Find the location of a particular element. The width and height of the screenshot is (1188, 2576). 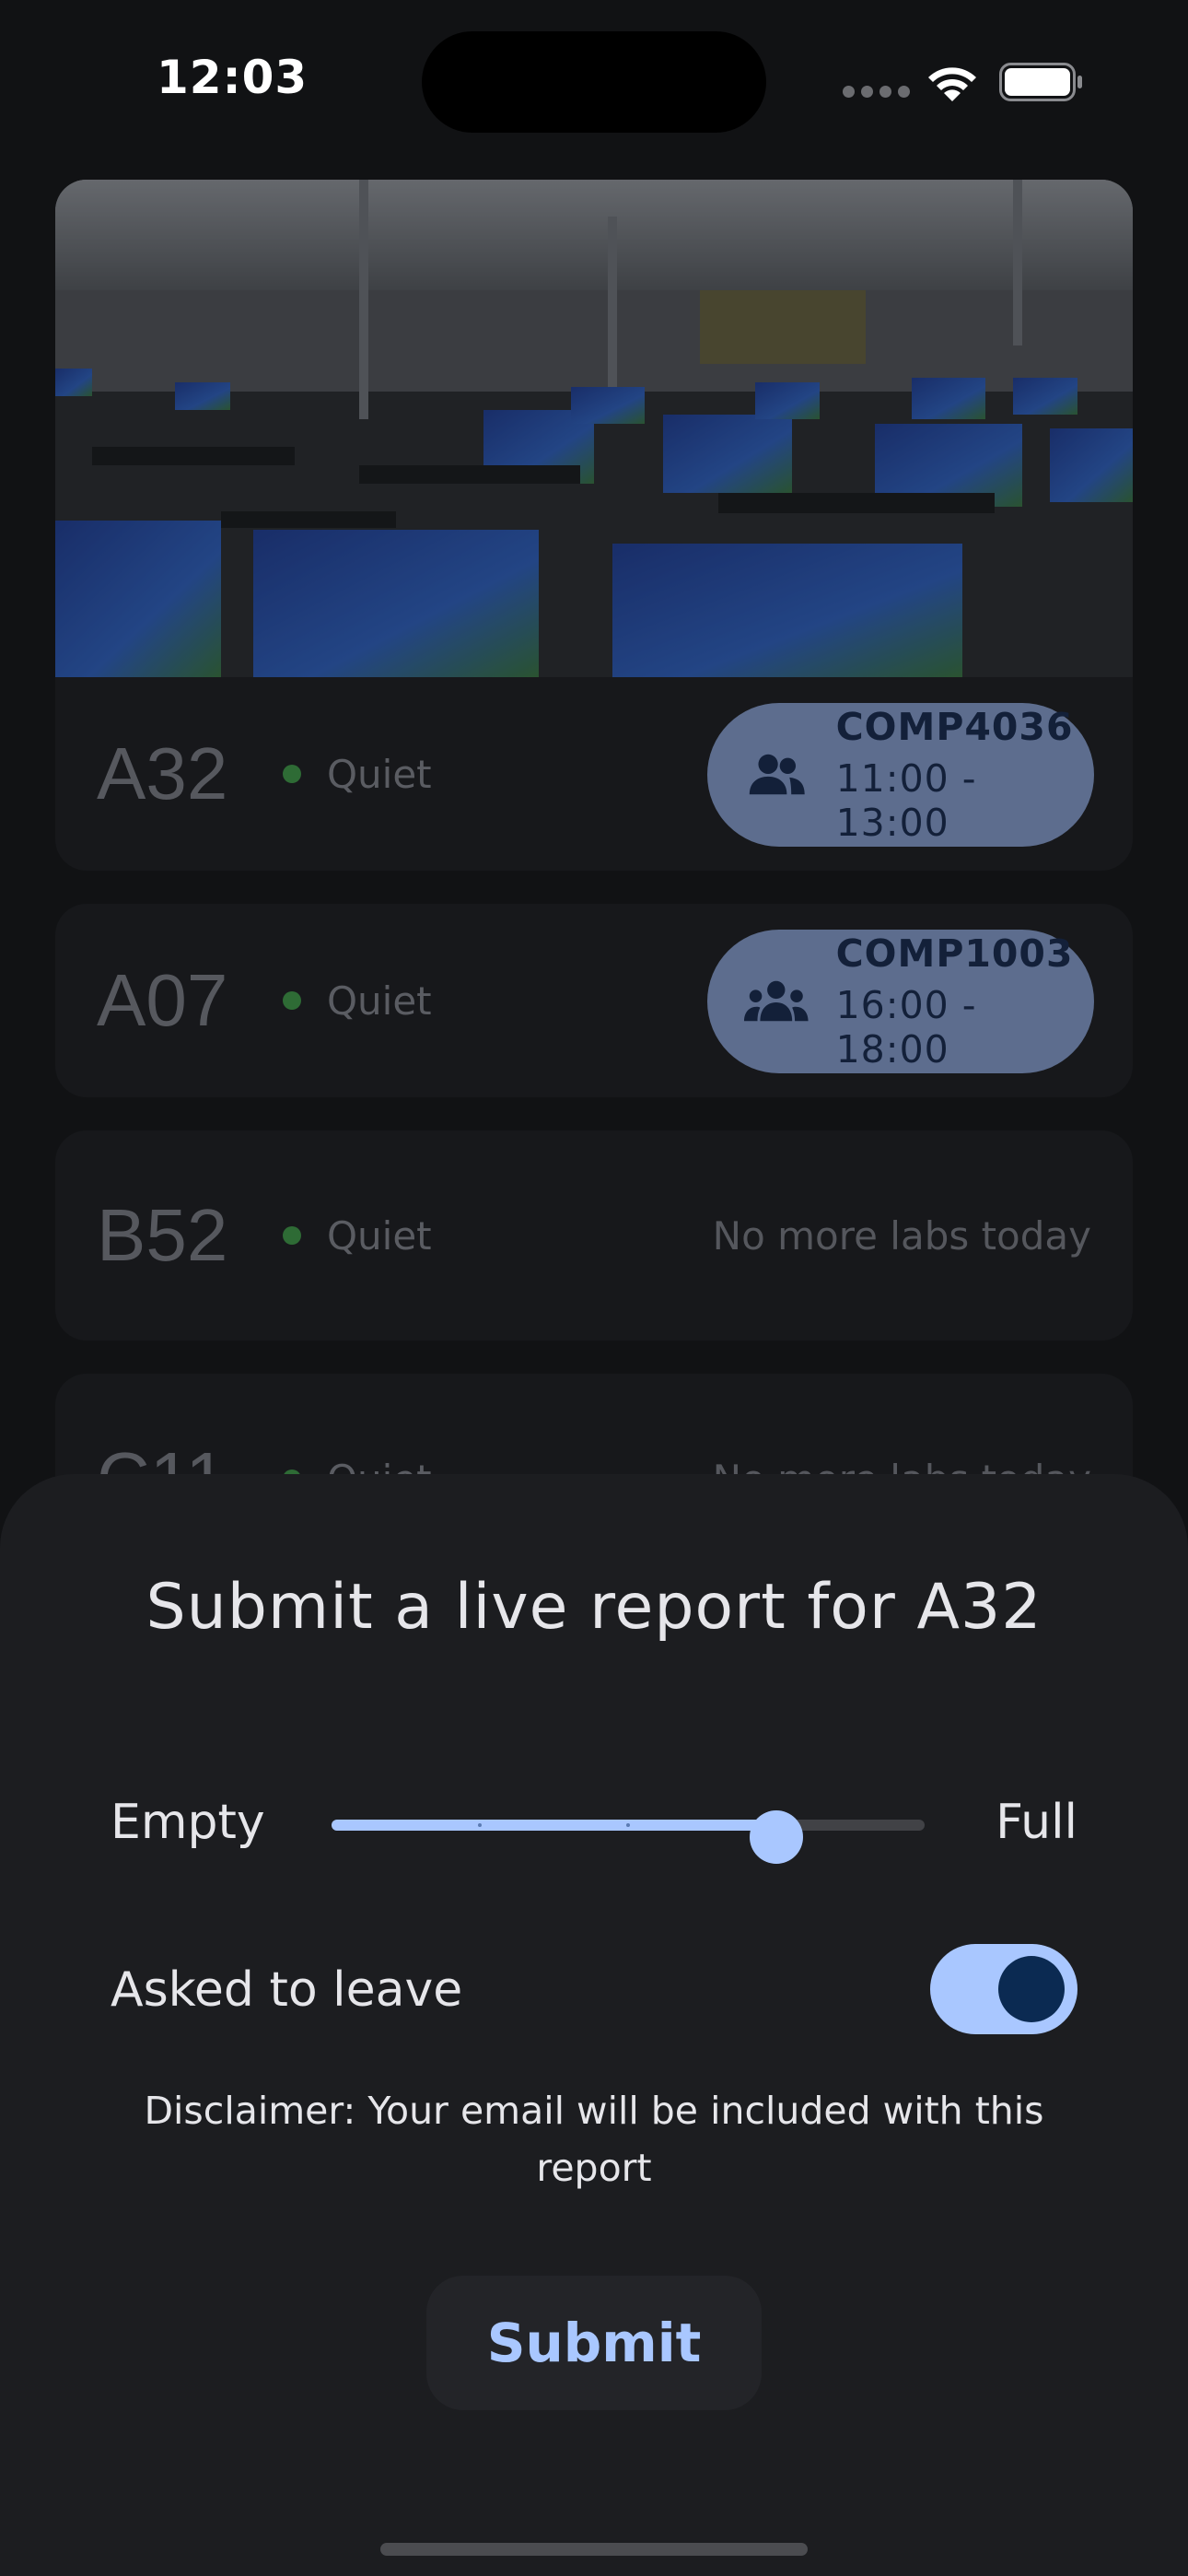

room-card: A07 Quiet COMP1003 16:00 - 18:00 is located at coordinates (594, 1000).